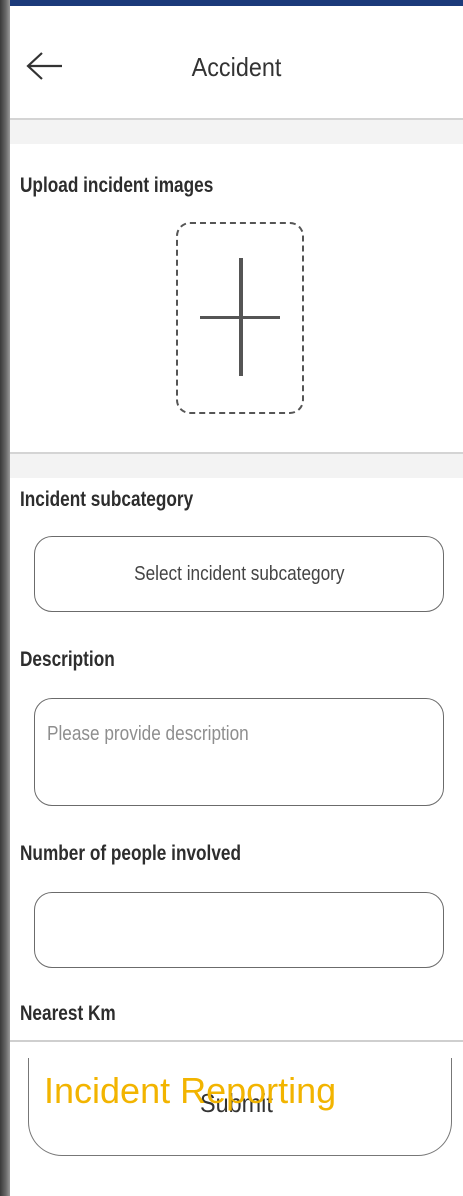  Describe the element at coordinates (5, 598) in the screenshot. I see `window-left-edge` at that location.